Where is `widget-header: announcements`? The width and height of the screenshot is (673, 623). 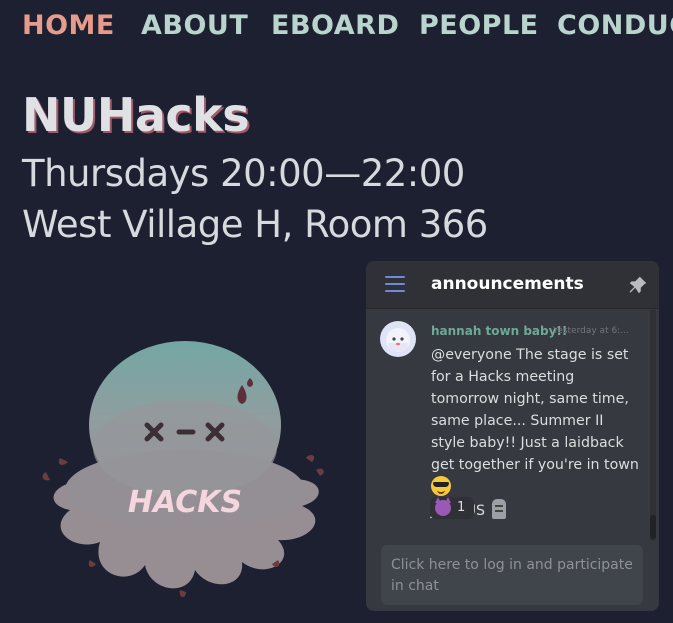
widget-header: announcements is located at coordinates (512, 285).